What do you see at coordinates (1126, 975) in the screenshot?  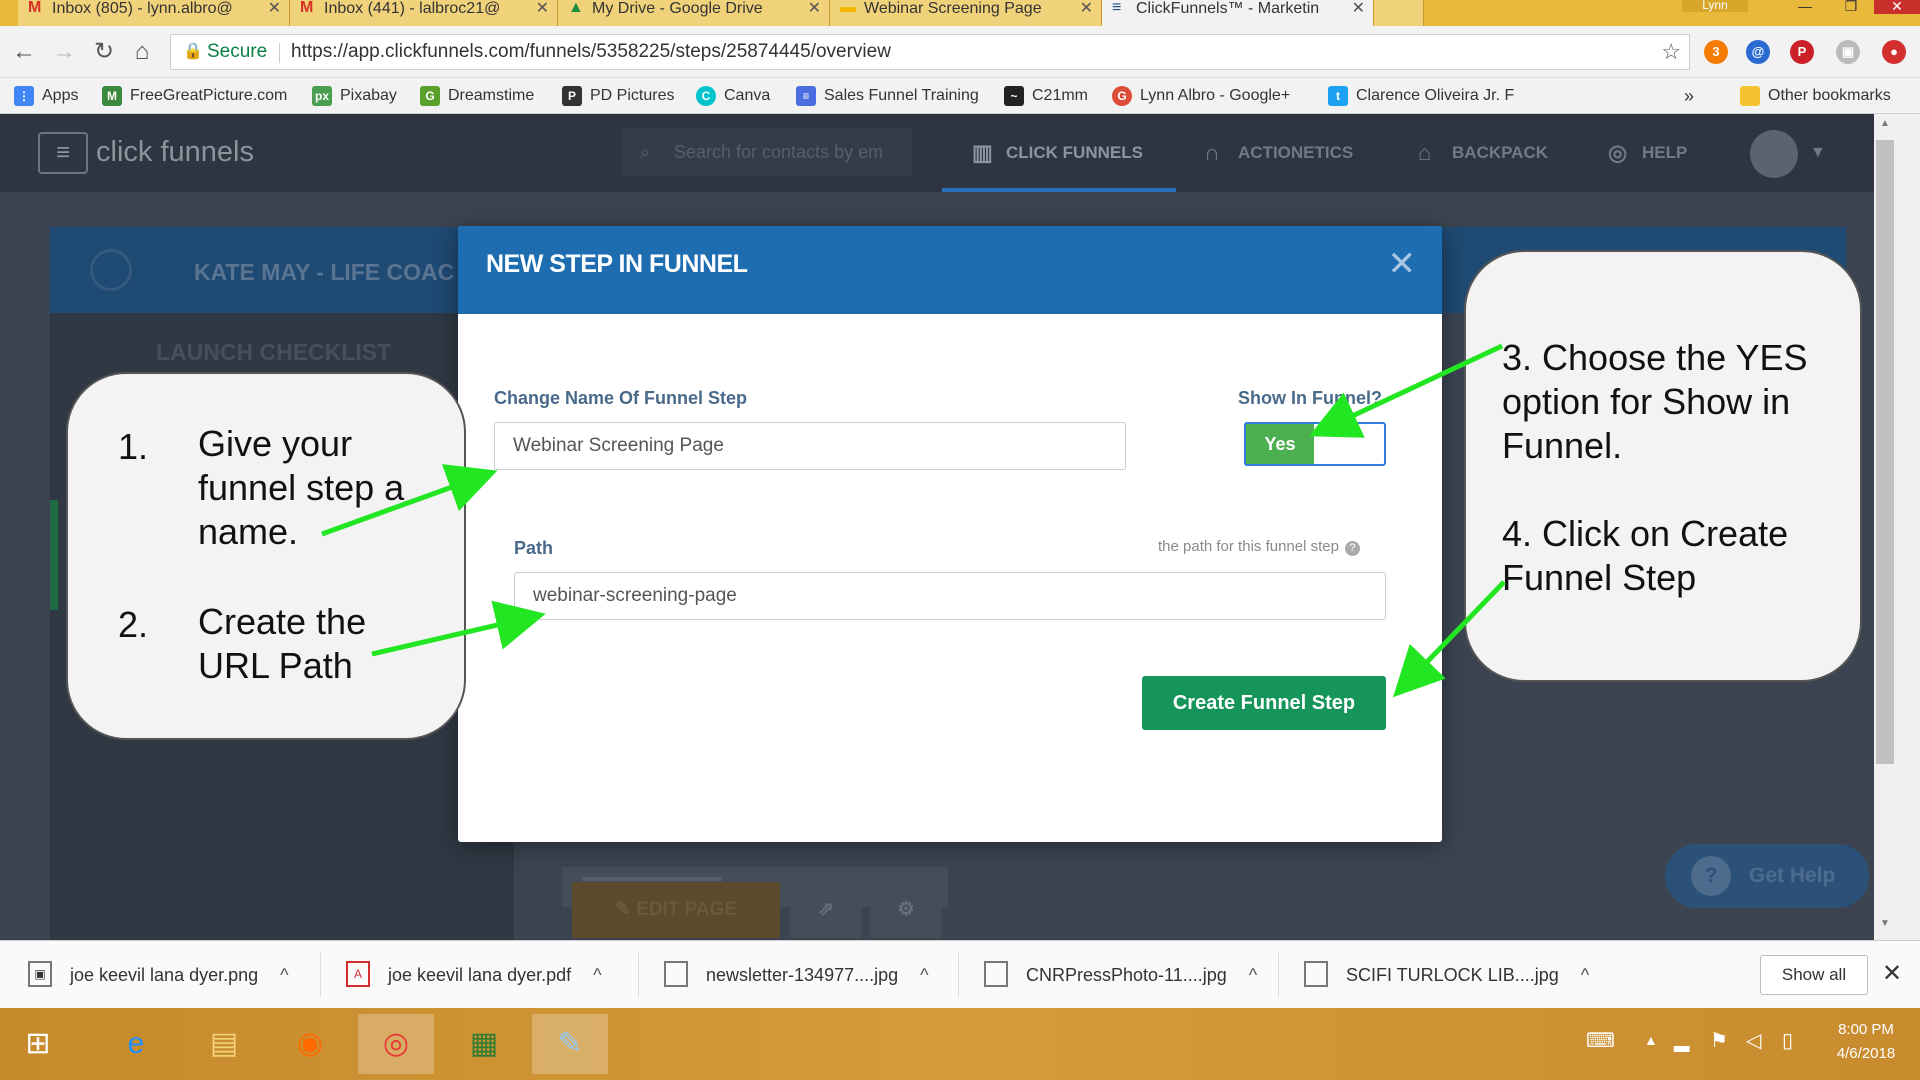 I see `download-label: CNRPressPhoto-11....jpg` at bounding box center [1126, 975].